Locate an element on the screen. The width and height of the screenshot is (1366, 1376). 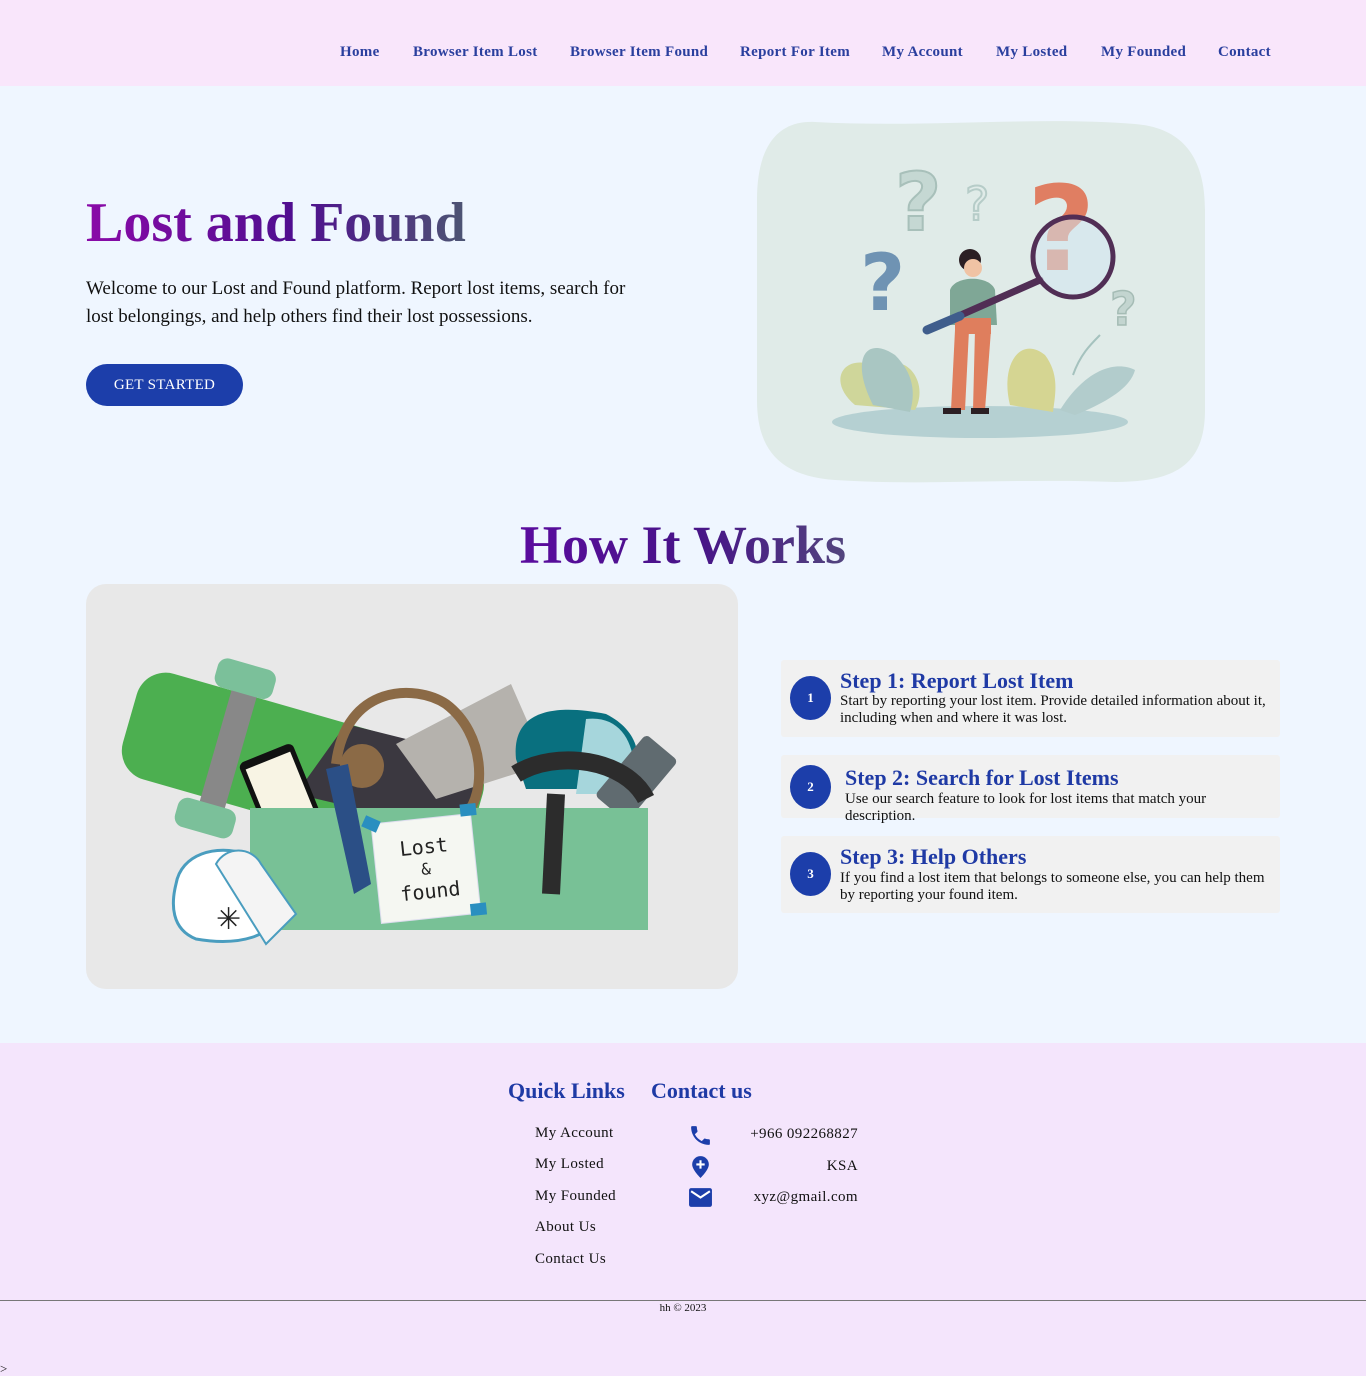
nav-my-founded: My Founded is located at coordinates (1143, 52).